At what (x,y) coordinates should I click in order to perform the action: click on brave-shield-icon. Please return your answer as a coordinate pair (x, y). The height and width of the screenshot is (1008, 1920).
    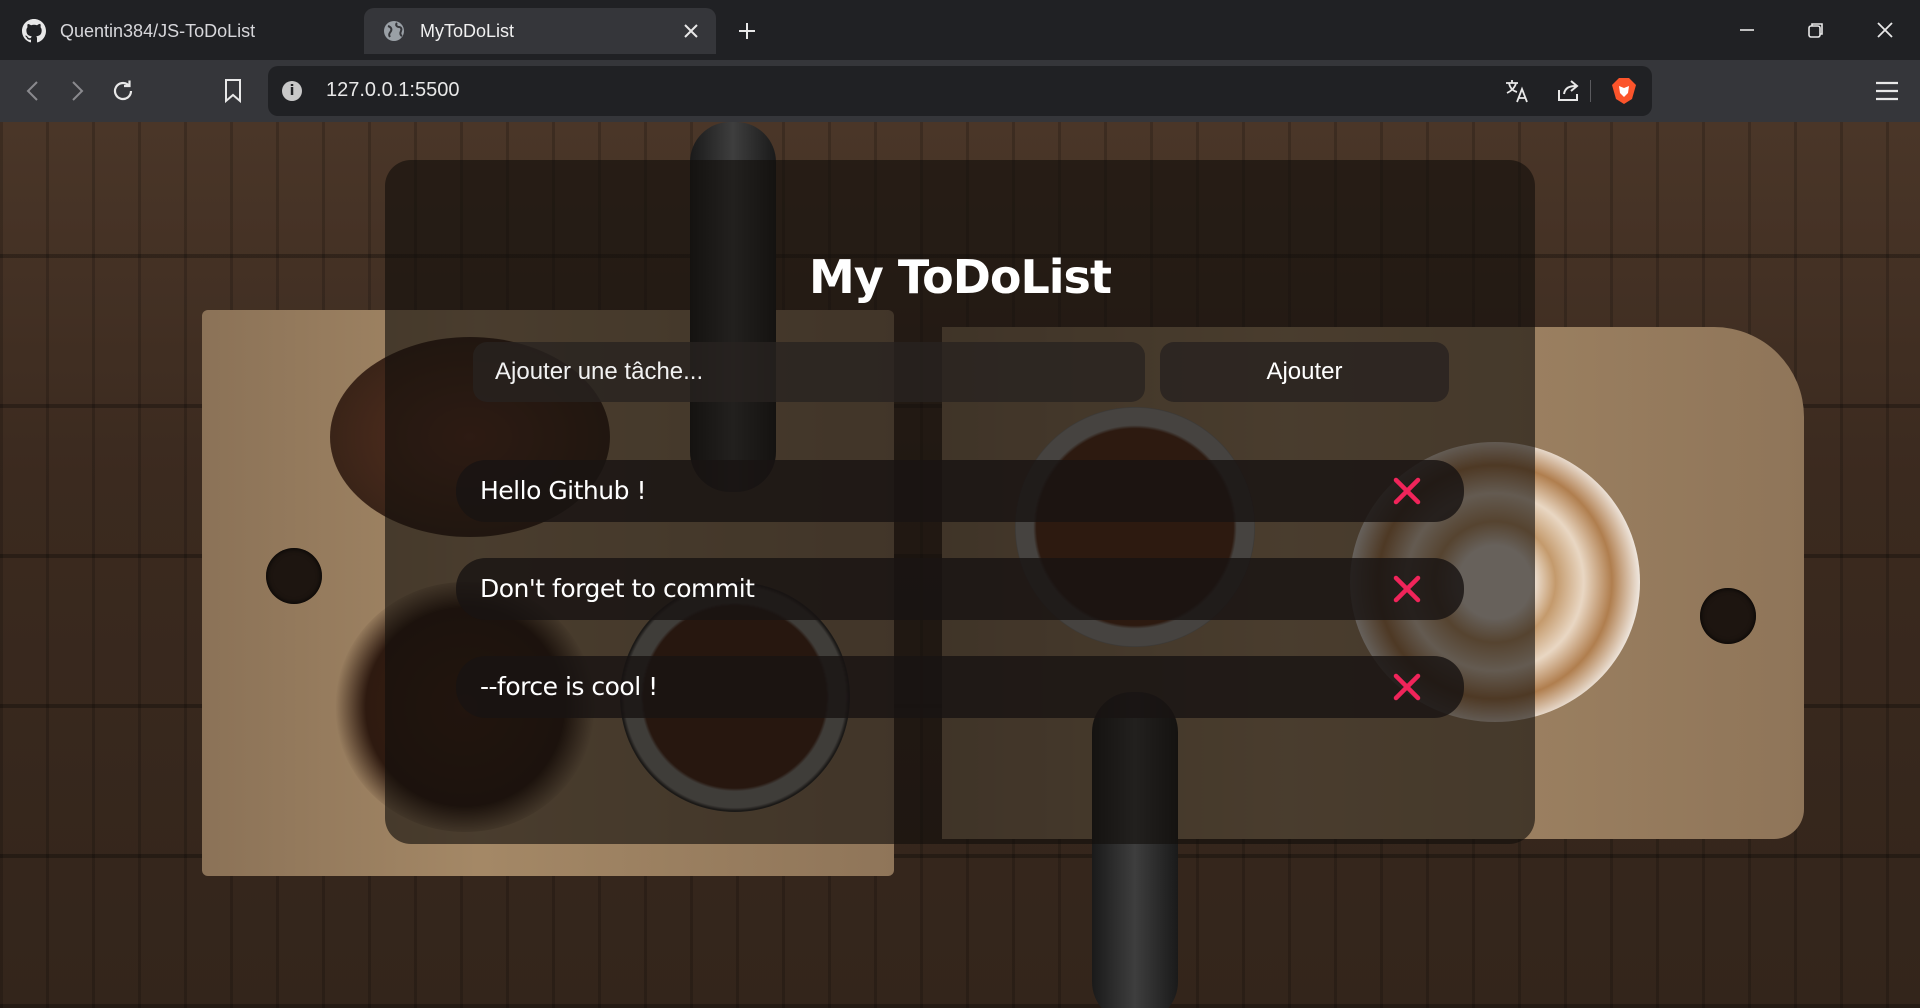
    Looking at the image, I should click on (1624, 91).